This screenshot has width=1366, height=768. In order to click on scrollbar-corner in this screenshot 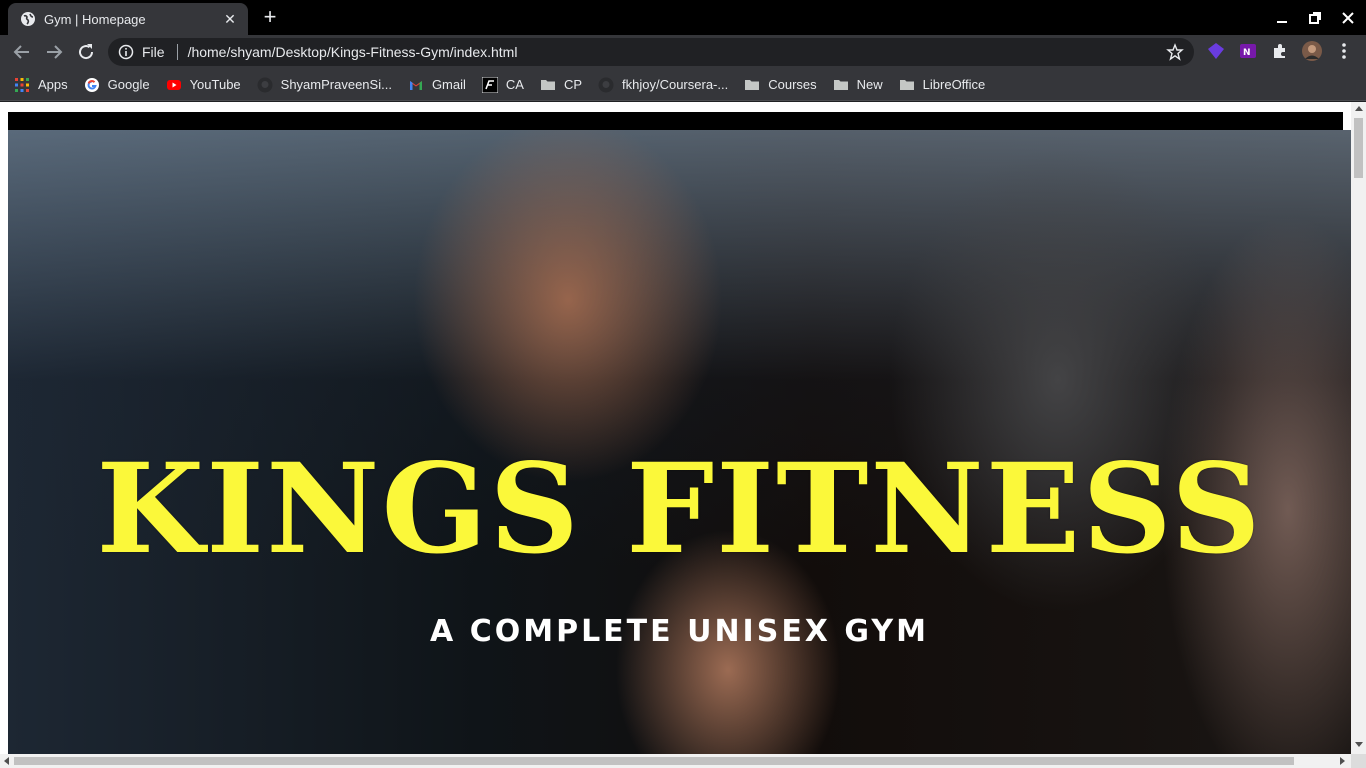, I will do `click(1358, 761)`.